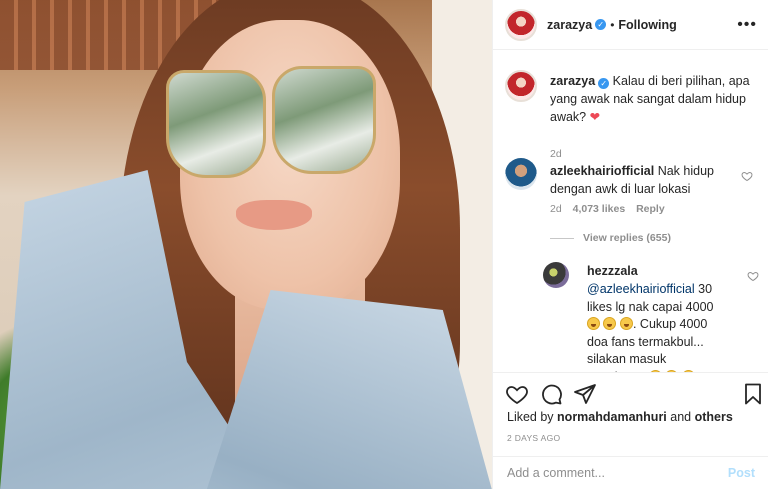 The height and width of the screenshot is (489, 768). What do you see at coordinates (530, 417) in the screenshot?
I see `liked-by-prefix: Liked by` at bounding box center [530, 417].